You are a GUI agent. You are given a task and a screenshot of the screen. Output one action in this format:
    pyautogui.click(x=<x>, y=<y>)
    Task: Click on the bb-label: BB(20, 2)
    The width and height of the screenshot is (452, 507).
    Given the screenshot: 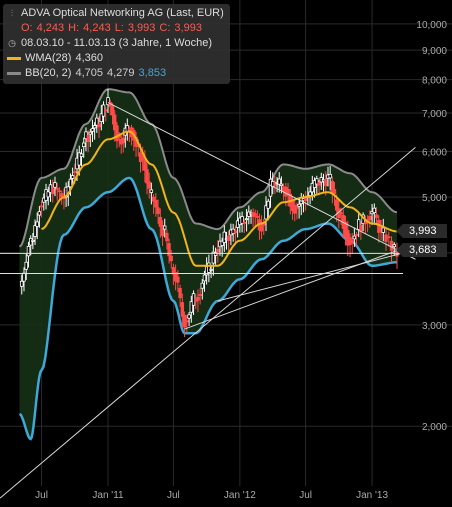 What is the action you would take?
    pyautogui.click(x=48, y=73)
    